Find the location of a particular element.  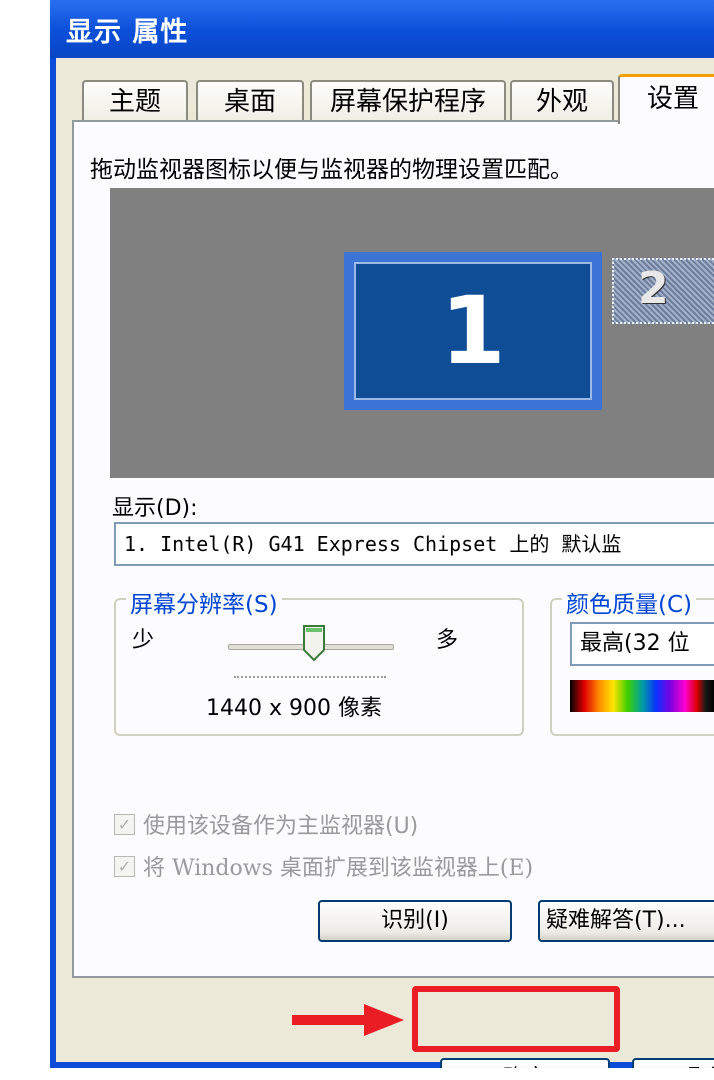

title-bar: 显示 属性 is located at coordinates (382, 29).